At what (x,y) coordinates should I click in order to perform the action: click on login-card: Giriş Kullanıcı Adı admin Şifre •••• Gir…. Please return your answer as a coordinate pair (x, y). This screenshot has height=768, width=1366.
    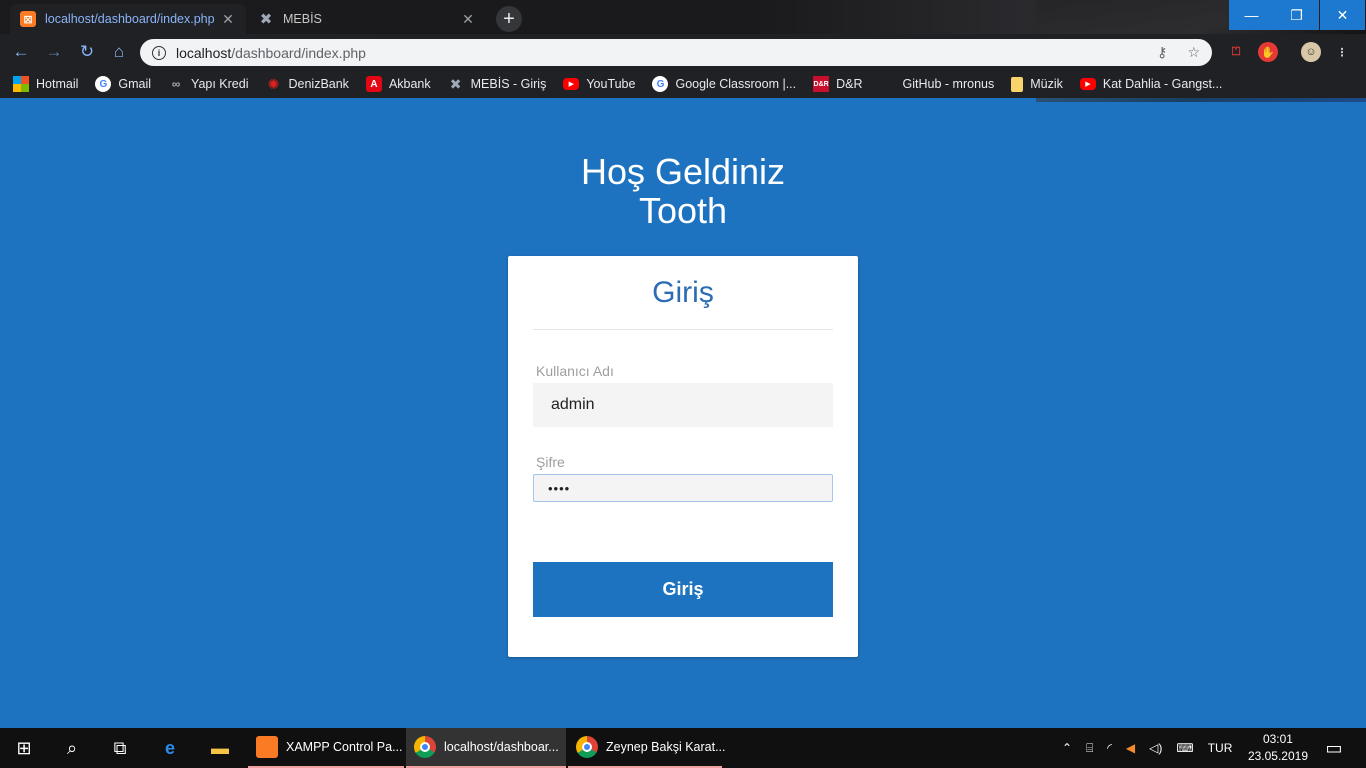
    Looking at the image, I should click on (683, 456).